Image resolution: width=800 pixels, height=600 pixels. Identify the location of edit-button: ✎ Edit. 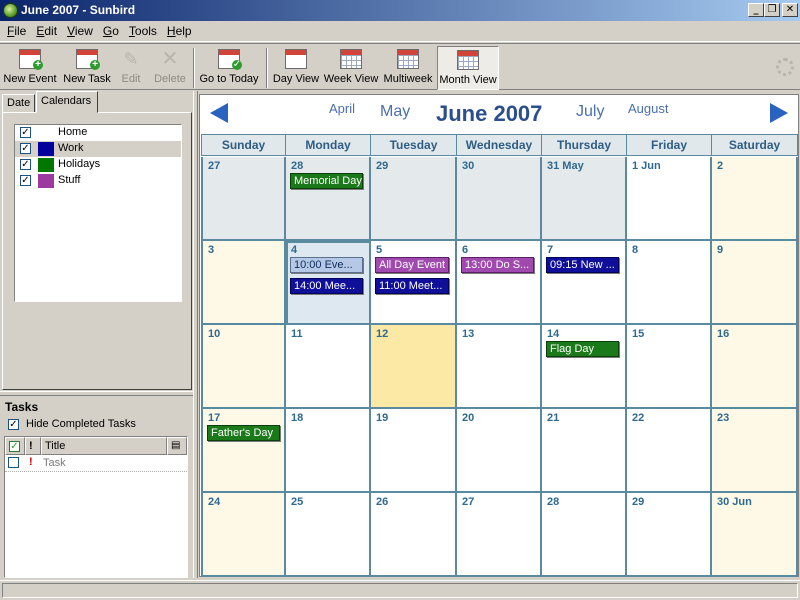
(131, 68).